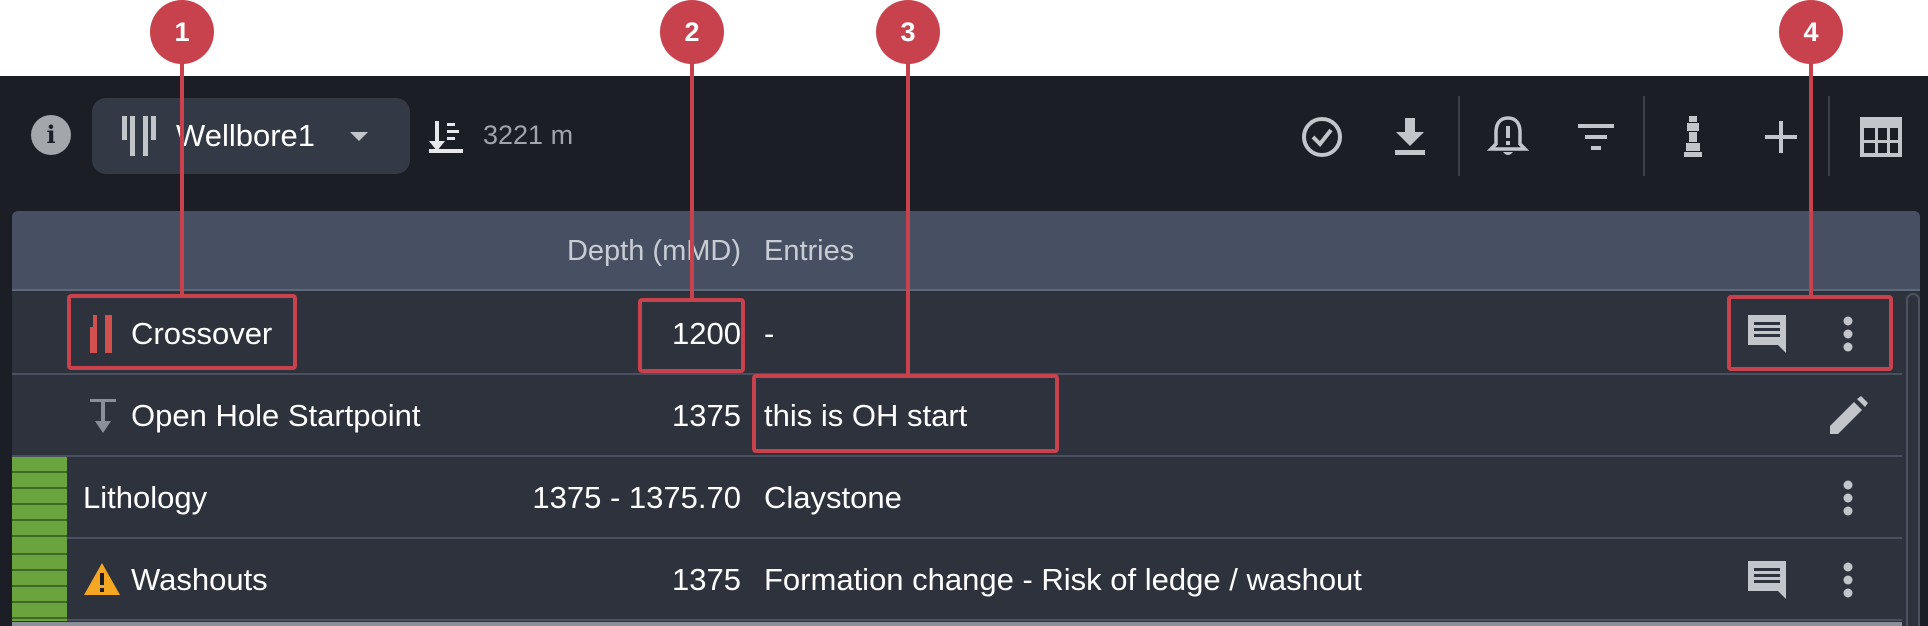 The image size is (1928, 626). Describe the element at coordinates (769, 333) in the screenshot. I see `row-entry: -` at that location.